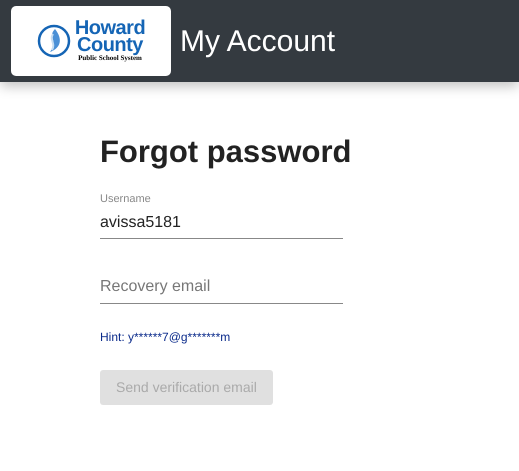 Image resolution: width=519 pixels, height=471 pixels. What do you see at coordinates (125, 199) in the screenshot?
I see `field-label: Username` at bounding box center [125, 199].